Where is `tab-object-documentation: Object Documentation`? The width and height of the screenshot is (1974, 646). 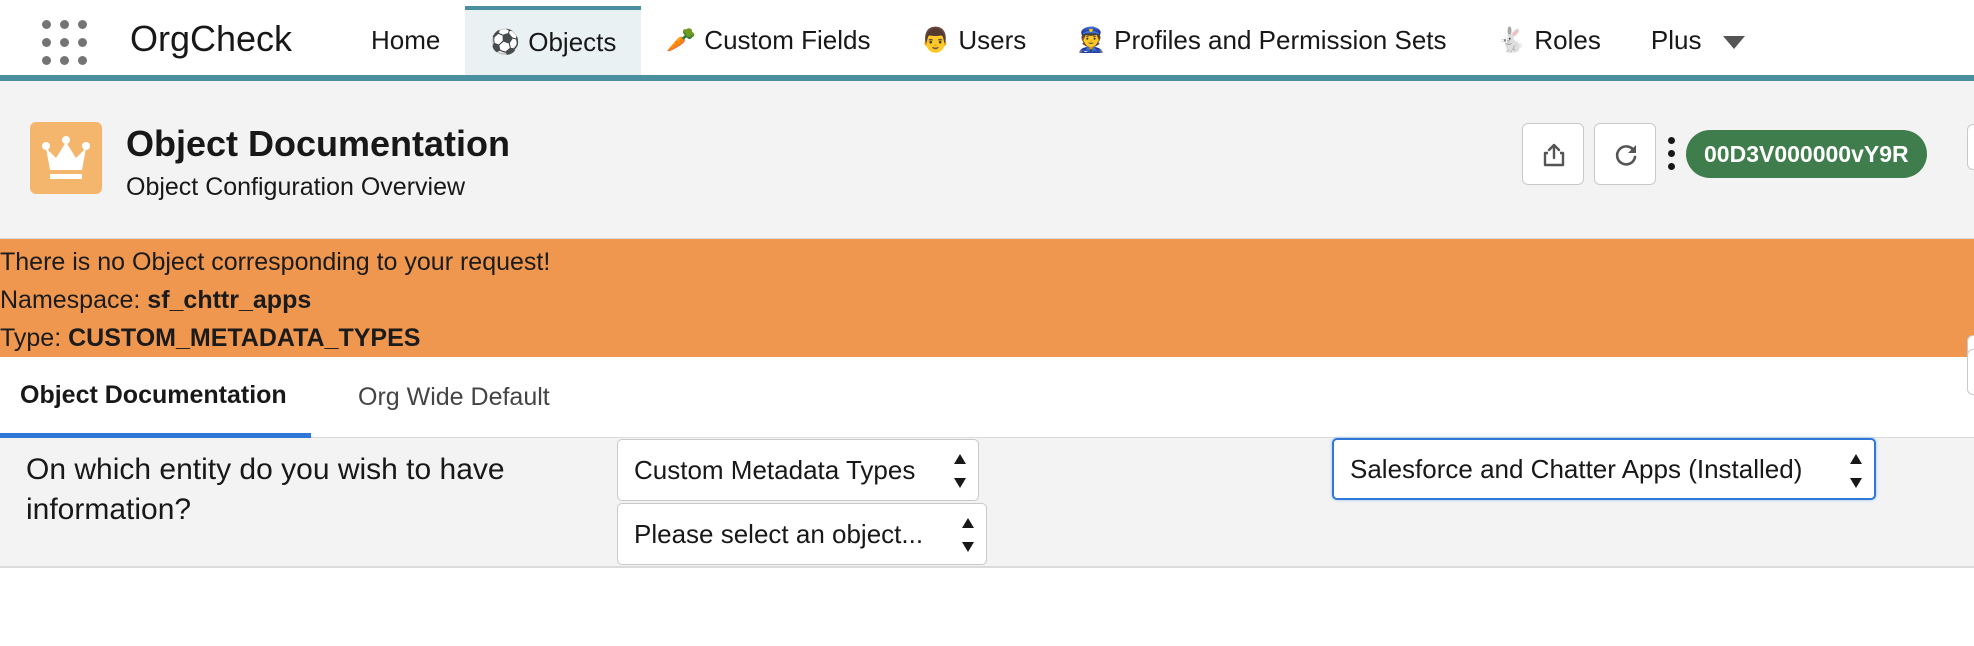 tab-object-documentation: Object Documentation is located at coordinates (155, 397).